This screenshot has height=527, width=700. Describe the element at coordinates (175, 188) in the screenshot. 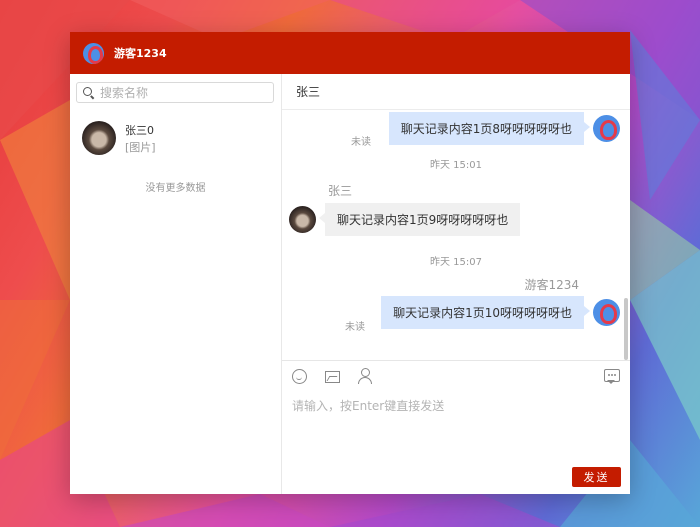

I see `no-more-data-label: 没有更多数据` at that location.